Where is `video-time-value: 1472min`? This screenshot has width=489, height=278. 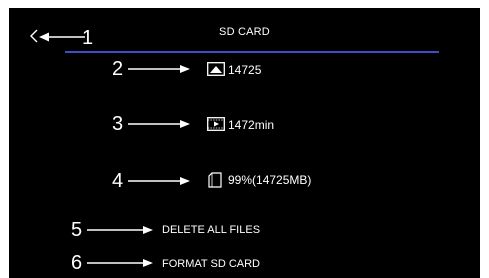 video-time-value: 1472min is located at coordinates (251, 125).